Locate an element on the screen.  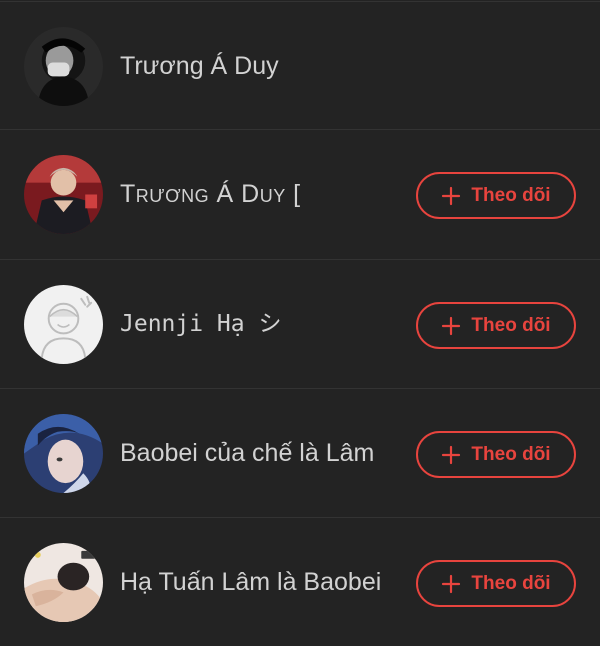
user-name: Trương Á Duy [ is located at coordinates (210, 194).